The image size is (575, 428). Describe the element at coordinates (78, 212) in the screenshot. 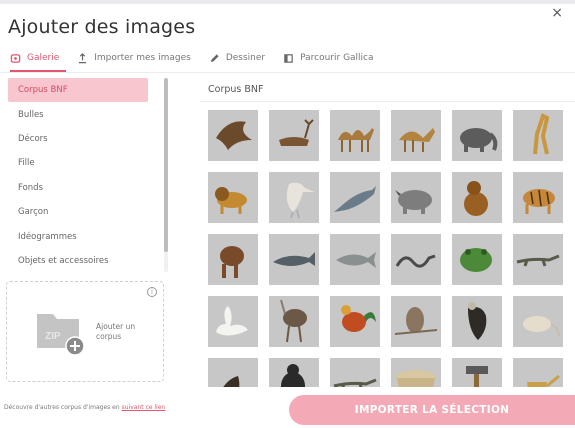

I see `sidebar-item-garcon: Garçon` at that location.